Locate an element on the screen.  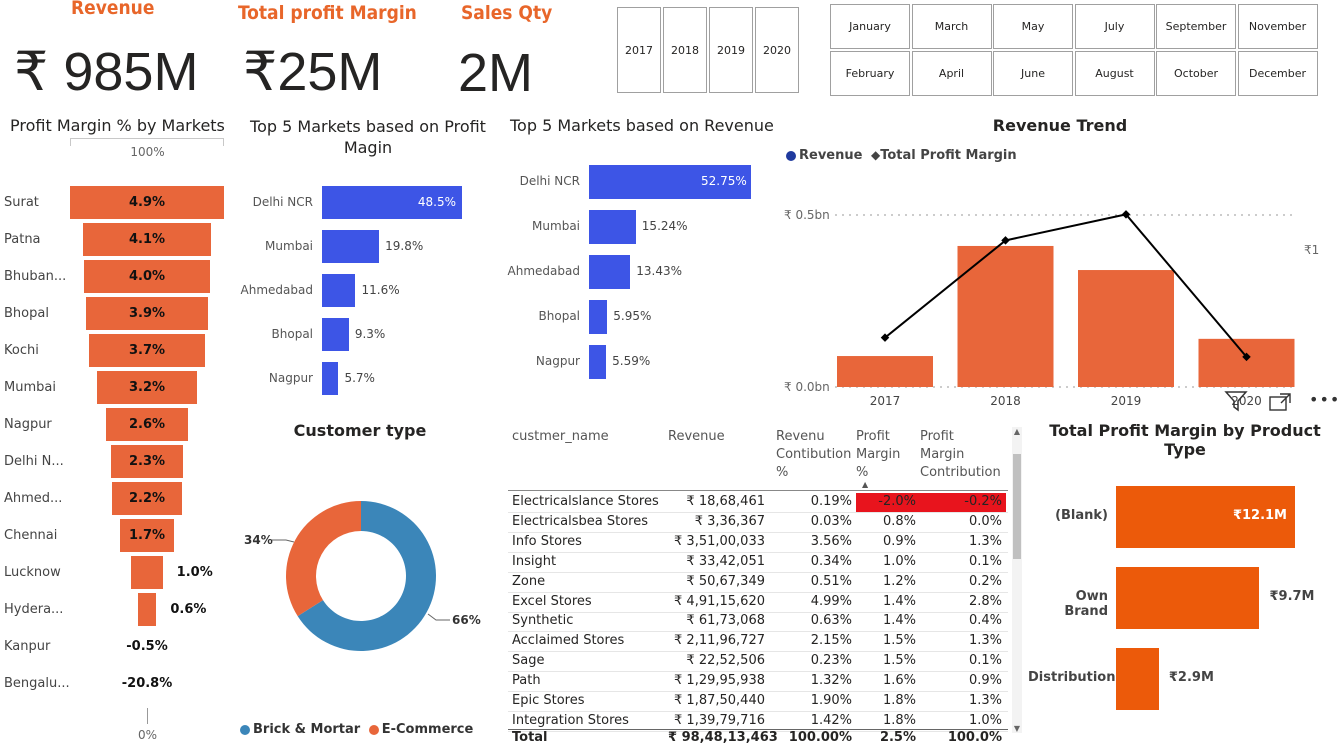
table-header-1: Revenue is located at coordinates (716, 437).